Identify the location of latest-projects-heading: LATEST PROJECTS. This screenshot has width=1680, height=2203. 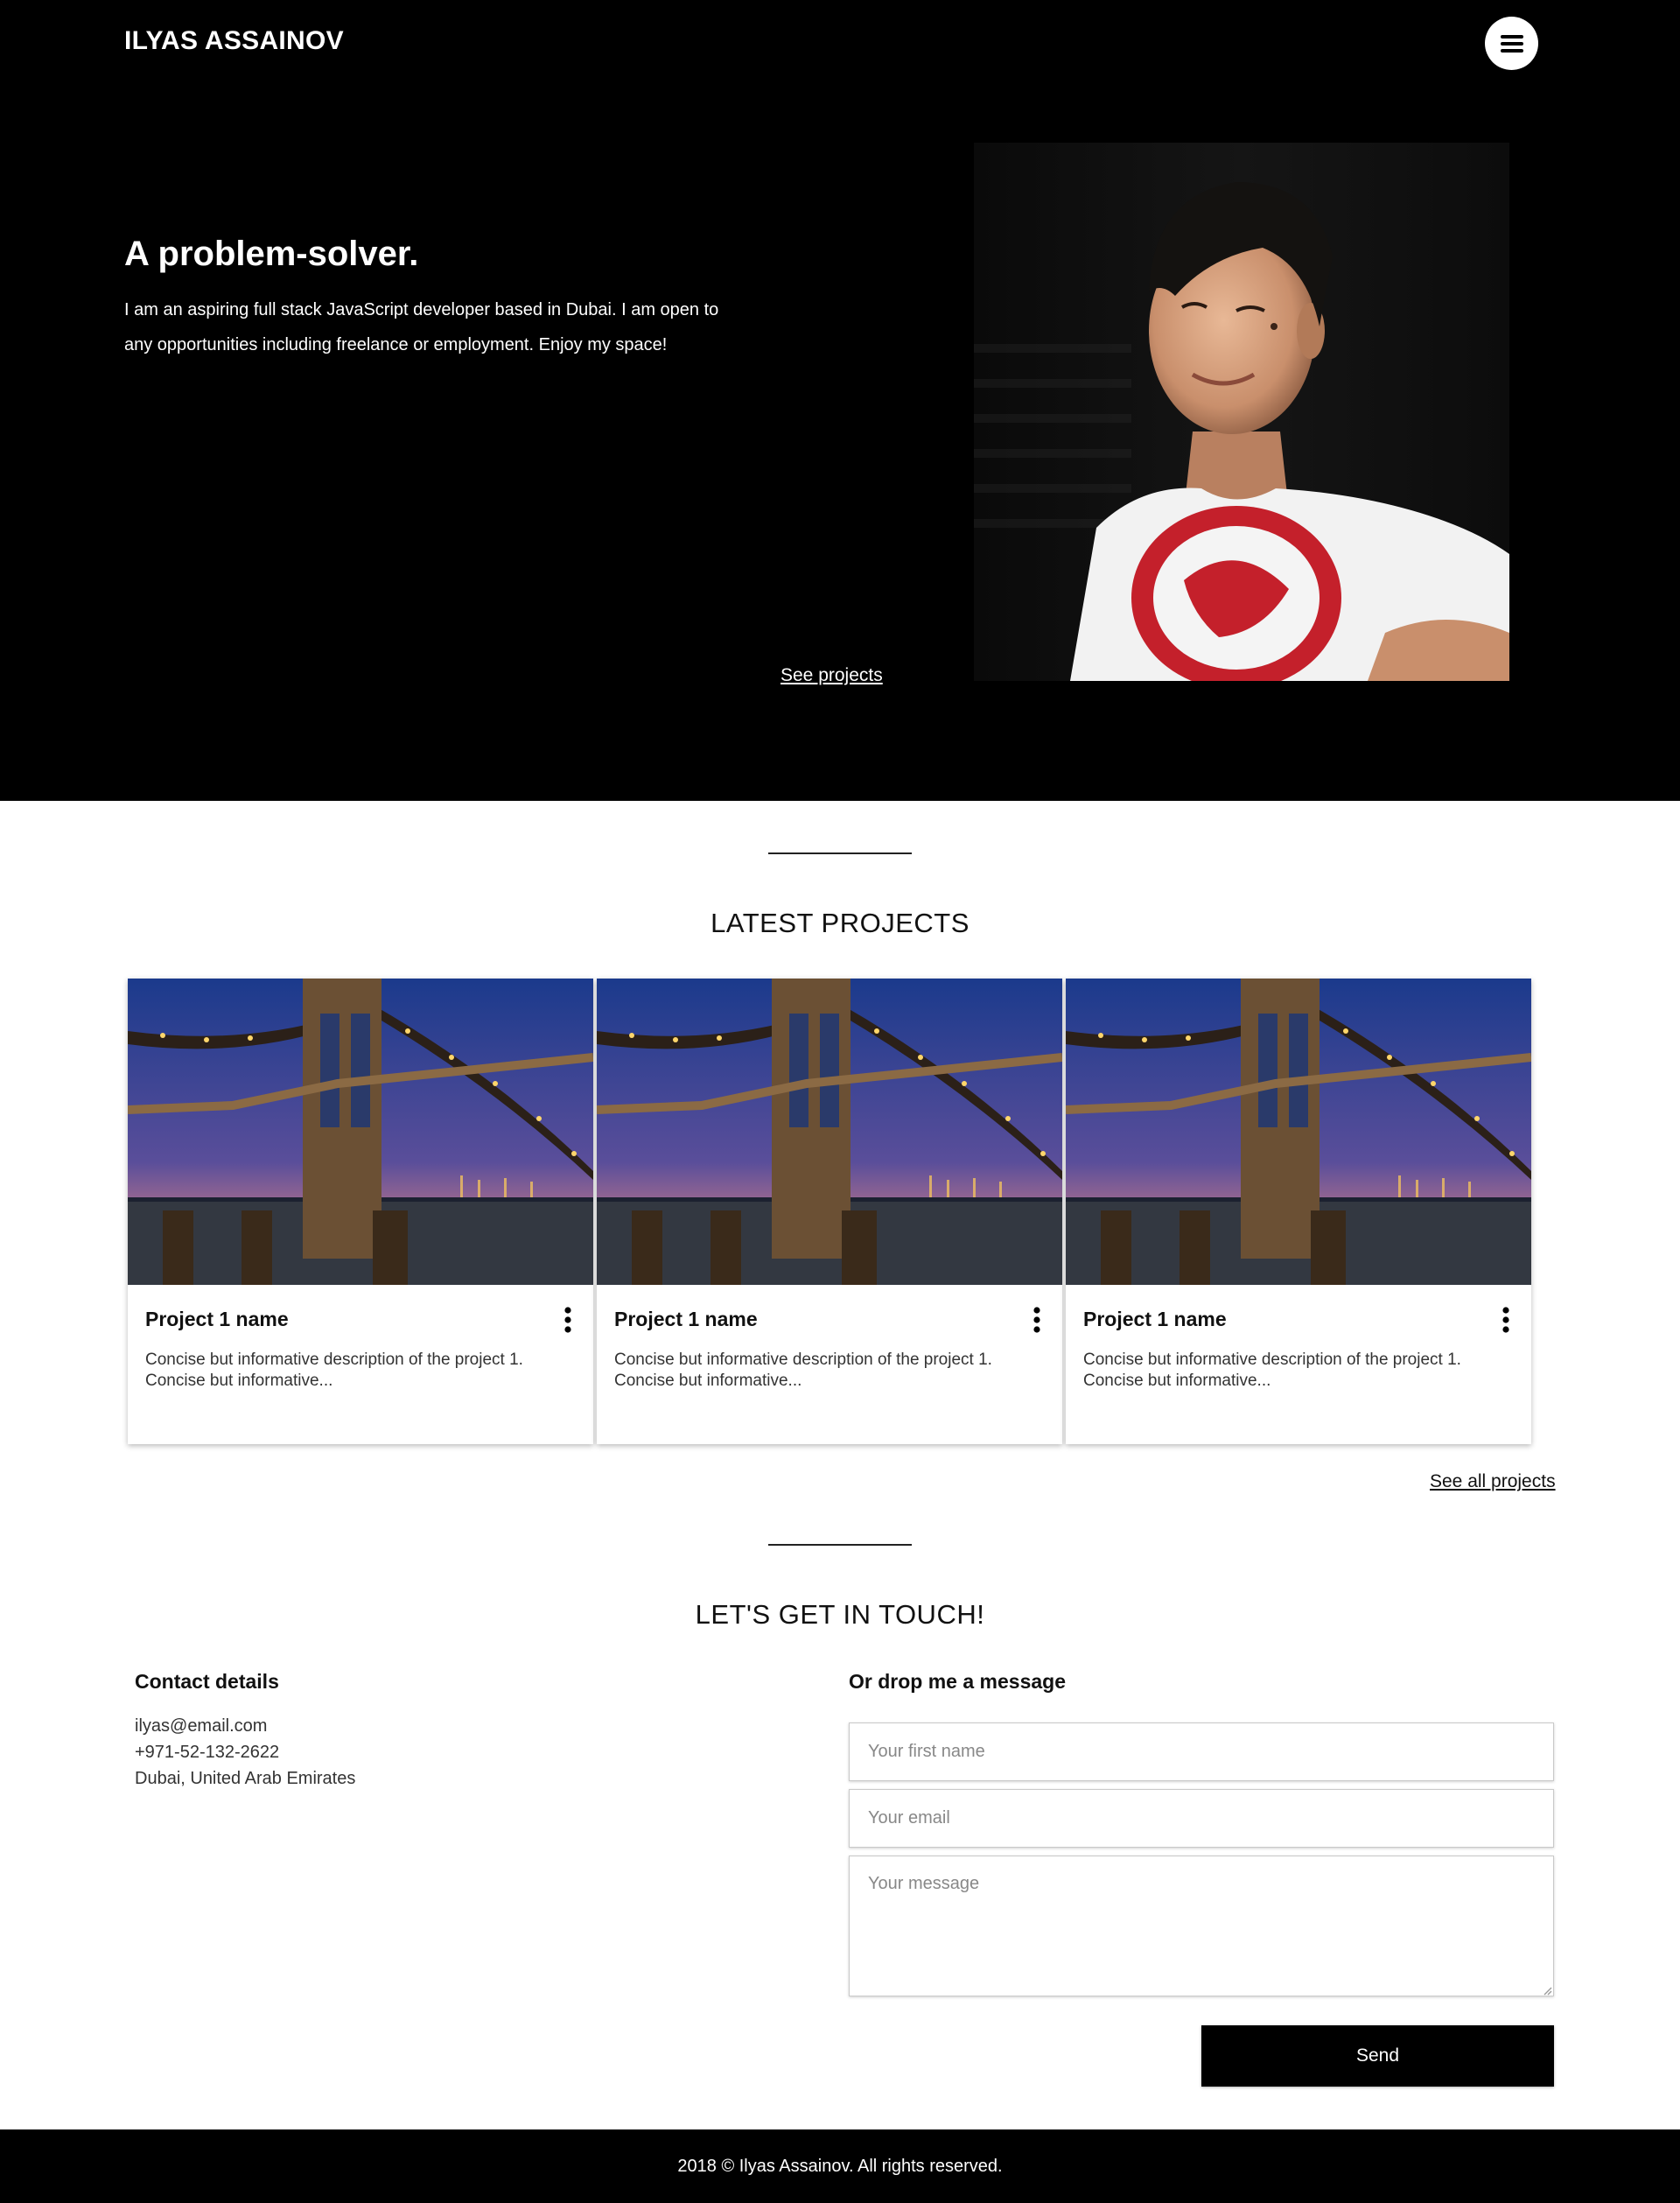
(840, 923).